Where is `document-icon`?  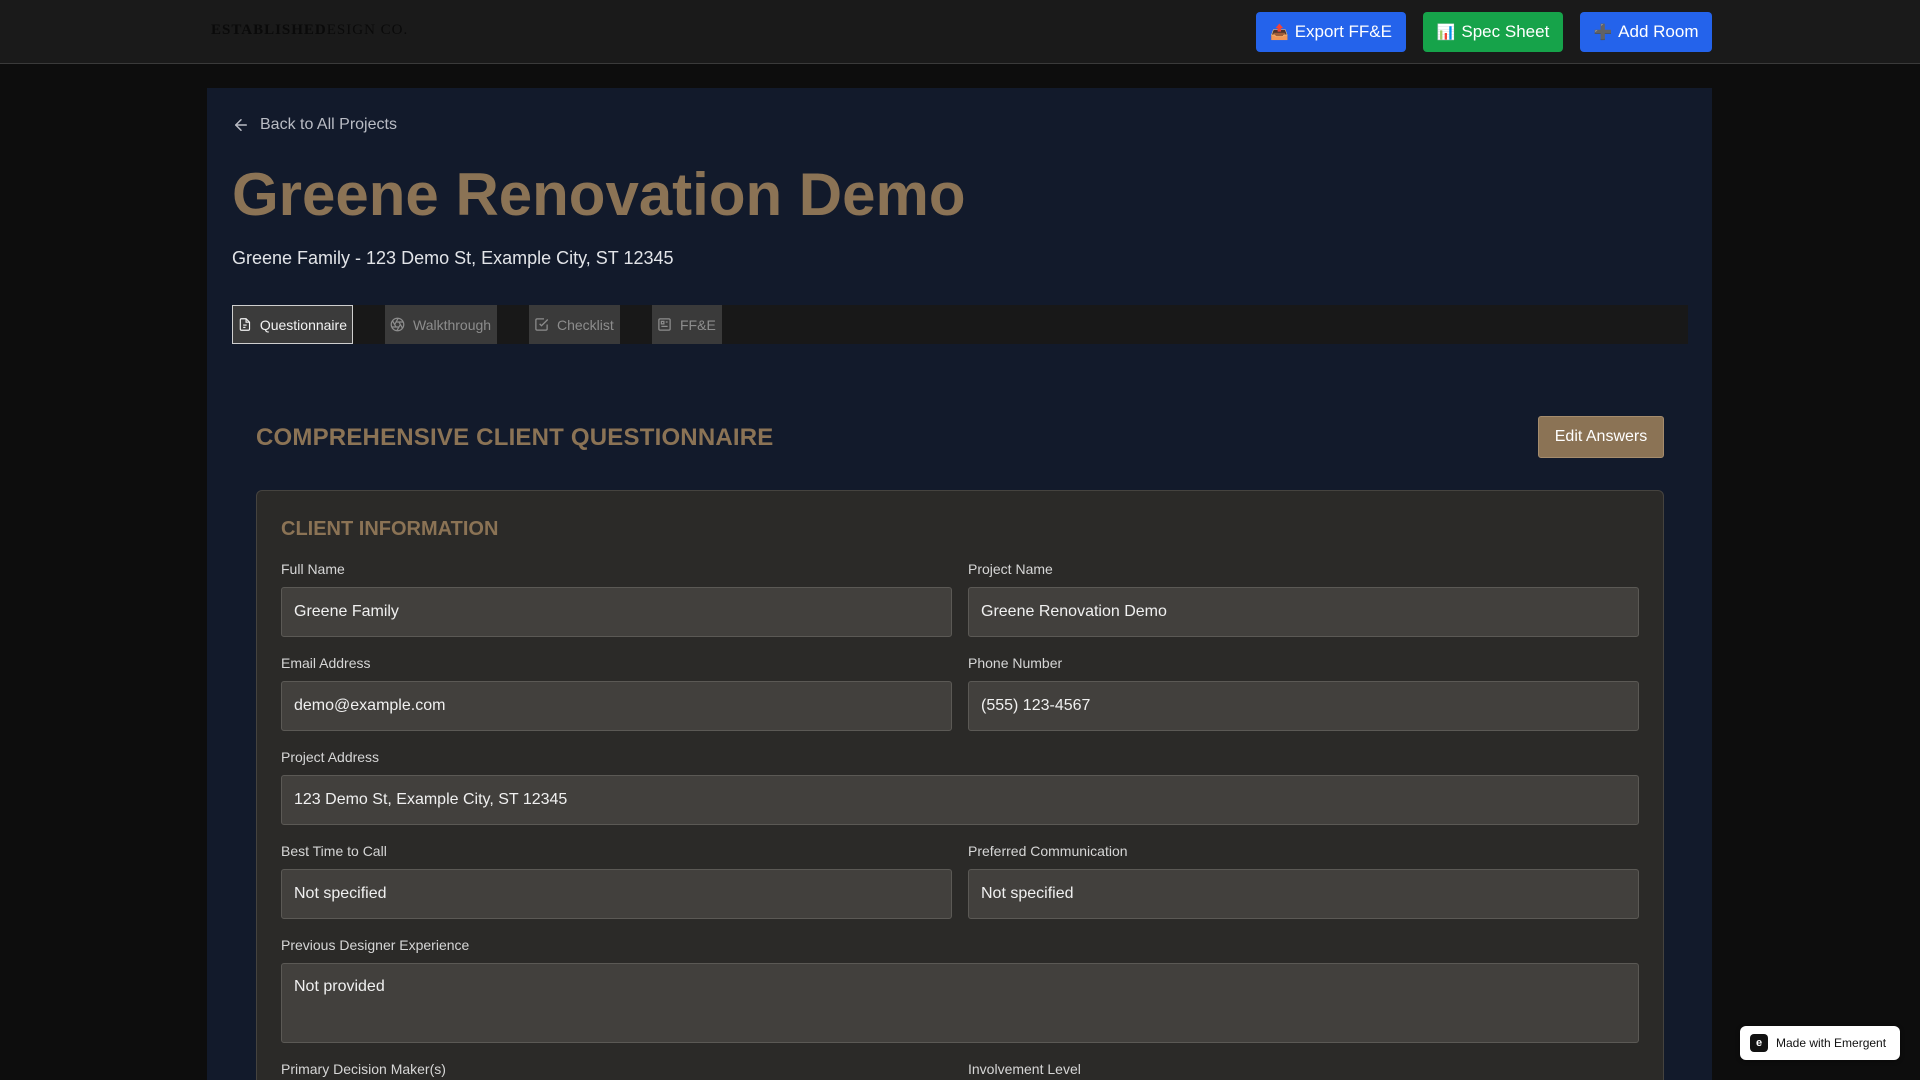 document-icon is located at coordinates (245, 324).